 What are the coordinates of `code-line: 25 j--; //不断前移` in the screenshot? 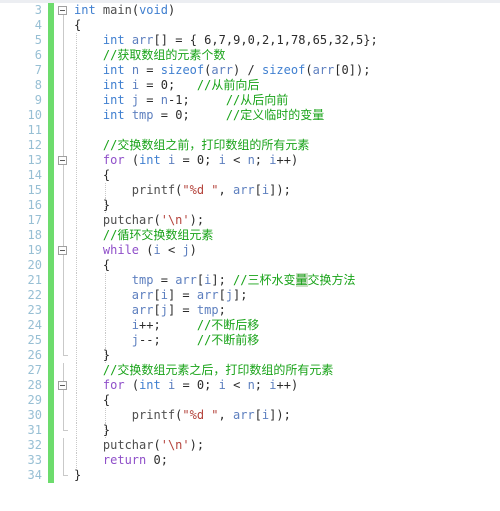 It's located at (250, 340).